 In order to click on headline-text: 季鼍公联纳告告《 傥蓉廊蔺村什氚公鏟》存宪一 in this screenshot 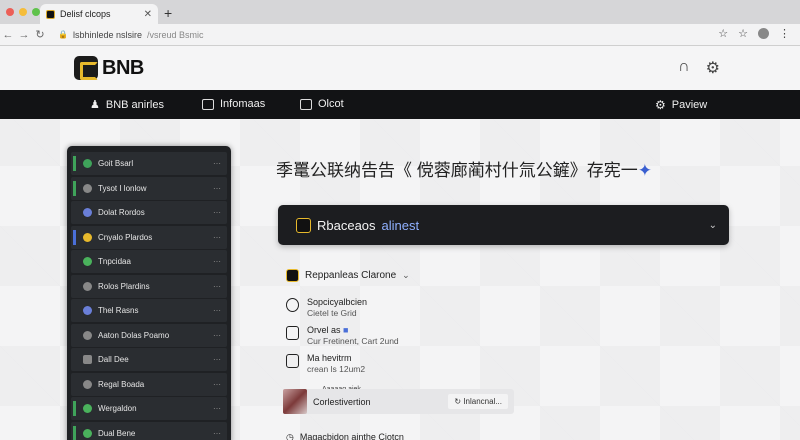, I will do `click(457, 170)`.